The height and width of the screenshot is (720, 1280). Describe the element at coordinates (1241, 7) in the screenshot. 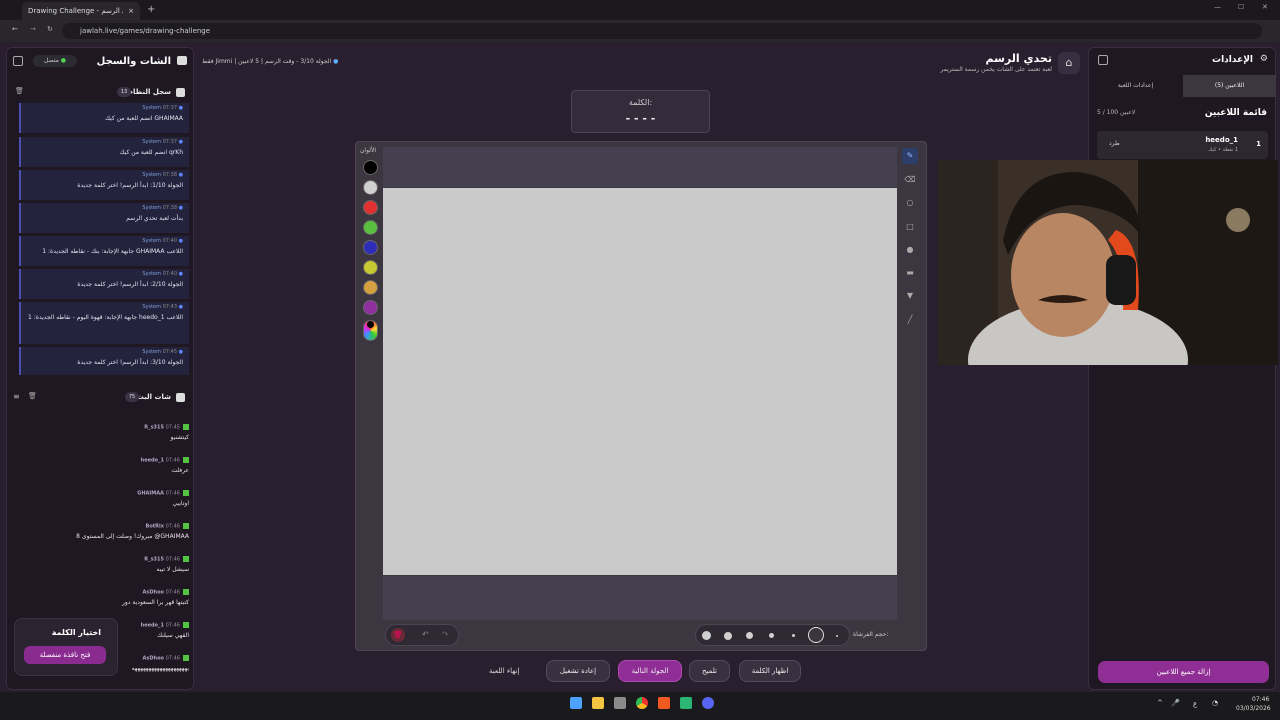

I see `maximize-icon: ☐` at that location.